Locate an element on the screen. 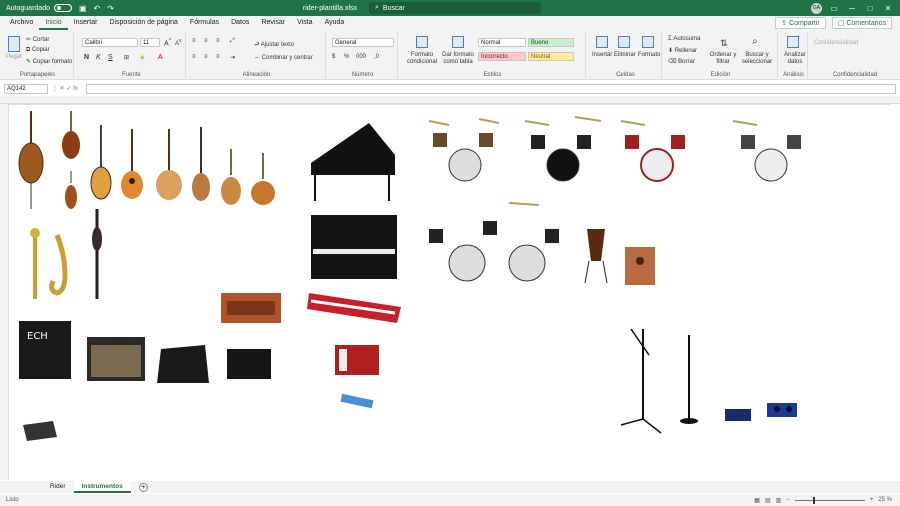 This screenshot has height=506, width=900. thousands-icon: 000 is located at coordinates (361, 57).